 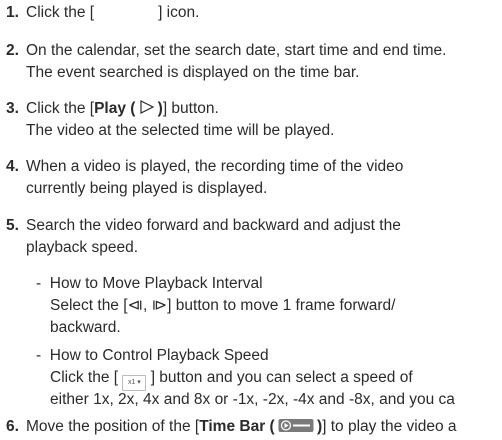 What do you see at coordinates (82, 247) in the screenshot?
I see `step-5-line-2: playback speed.` at bounding box center [82, 247].